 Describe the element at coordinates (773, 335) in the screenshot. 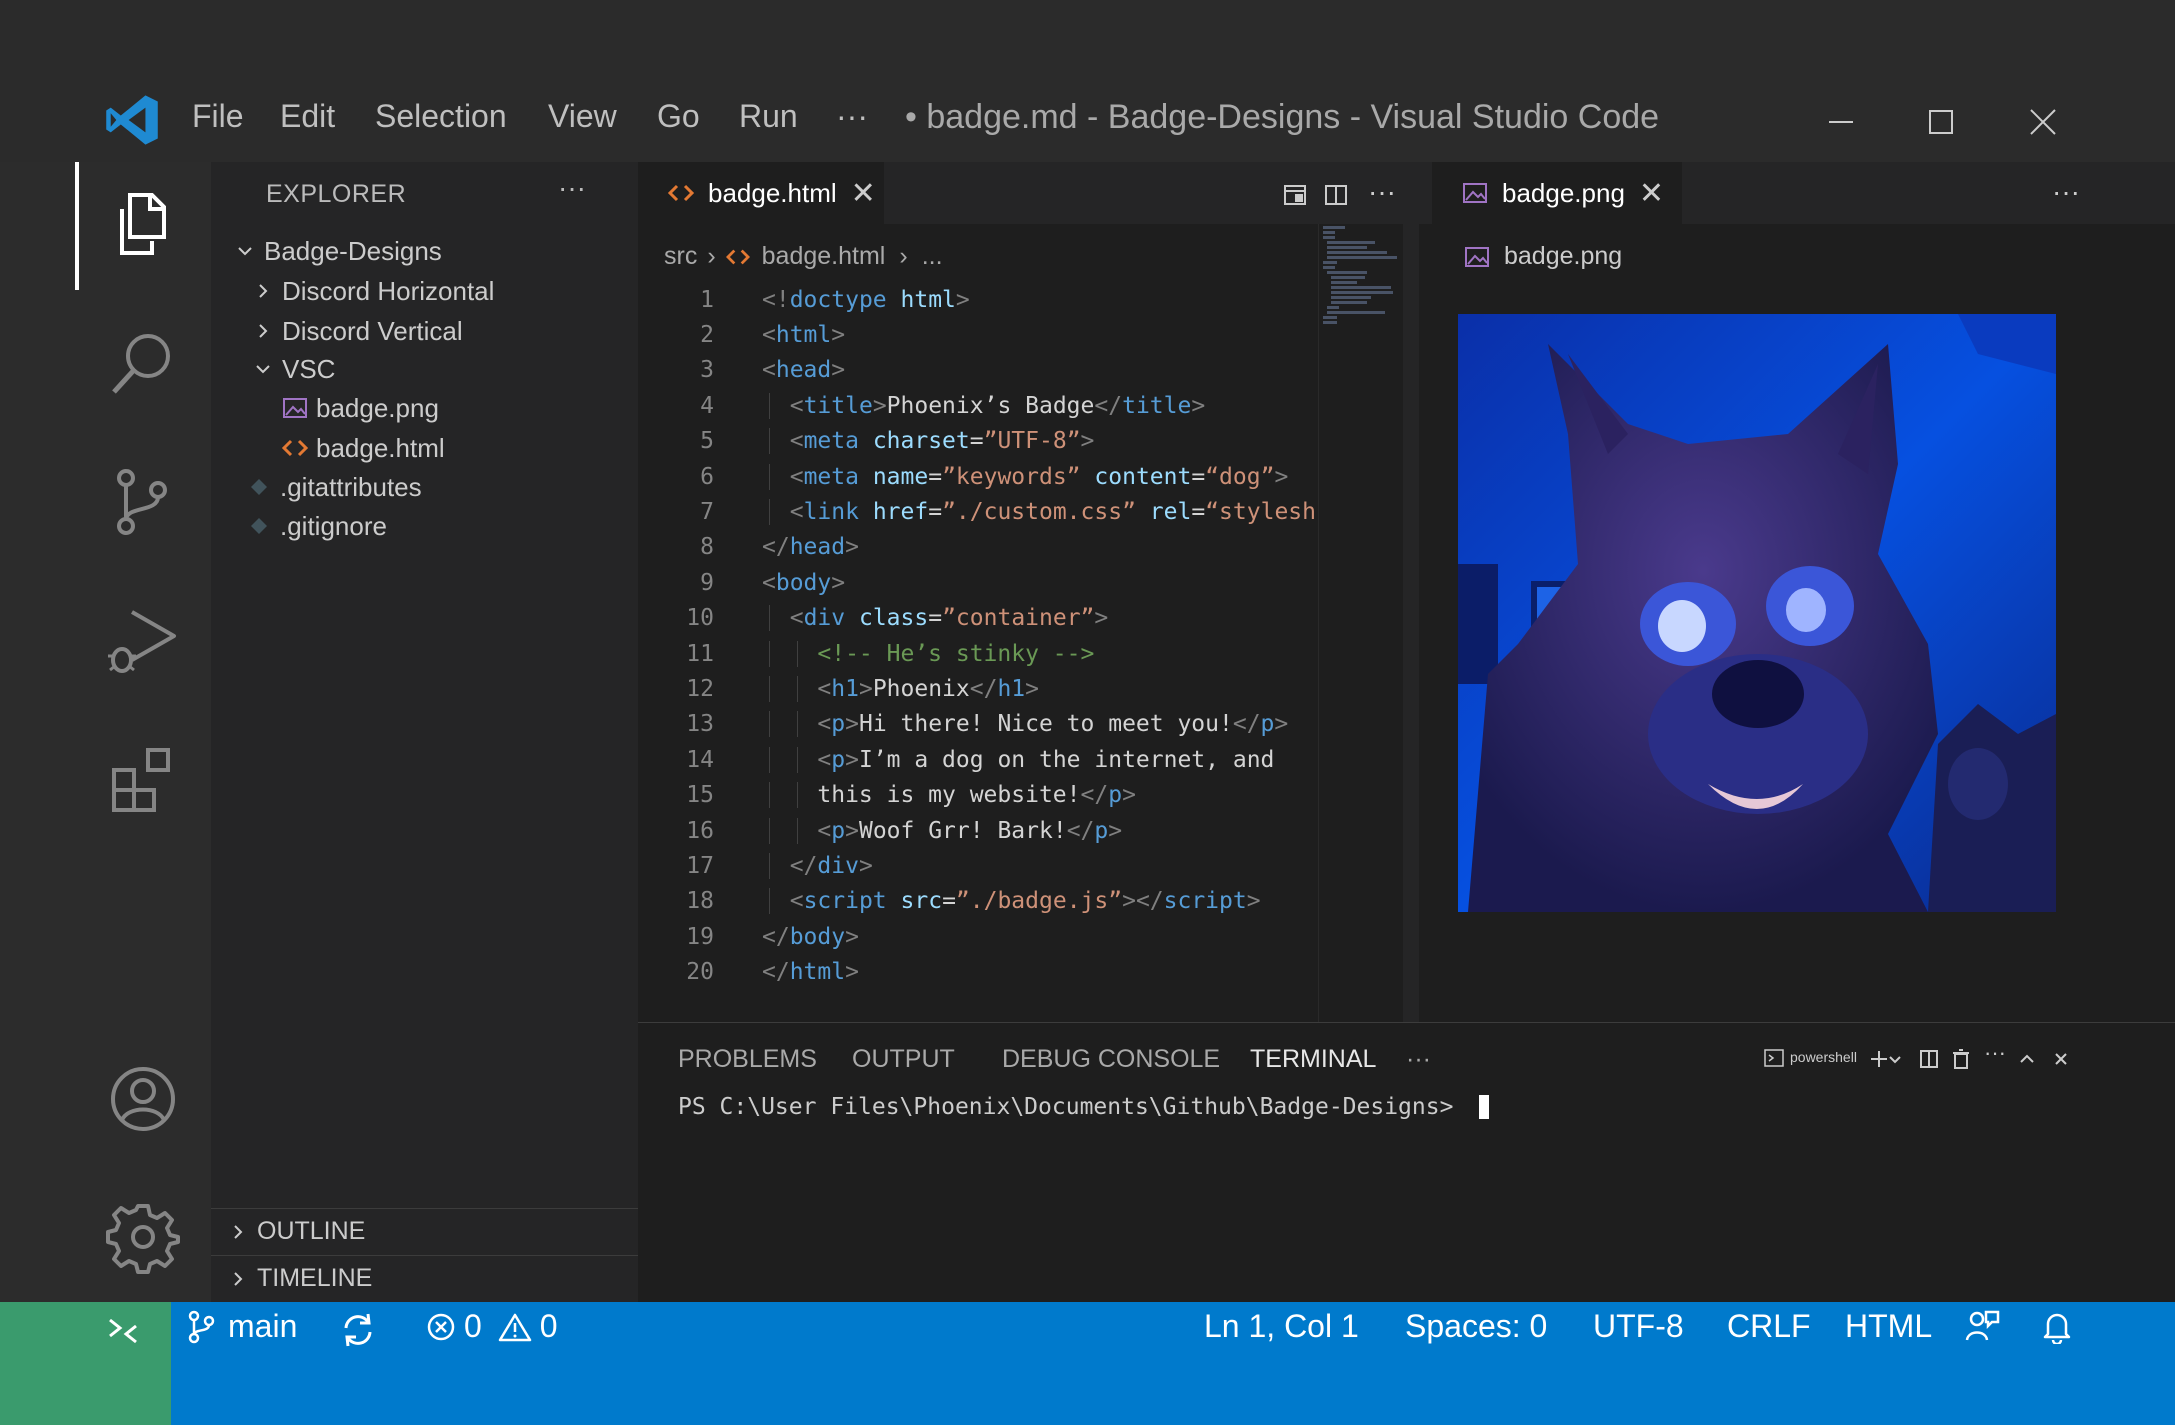

I see `code-line: 2 <html>` at that location.